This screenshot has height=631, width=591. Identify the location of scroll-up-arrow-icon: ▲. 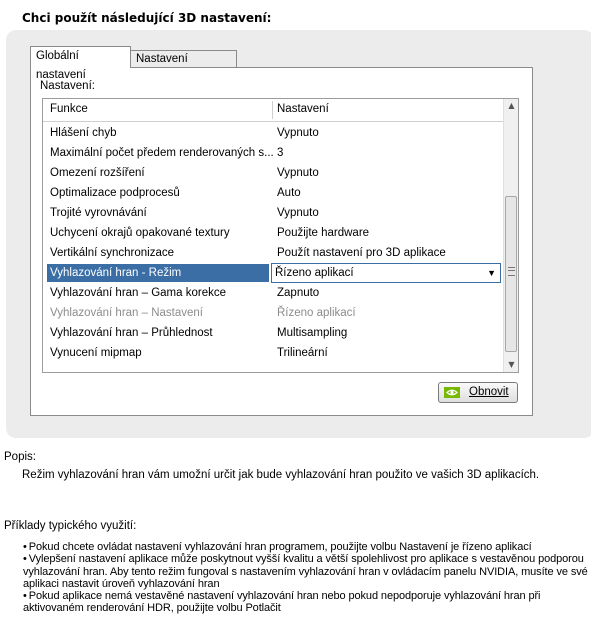
(511, 106).